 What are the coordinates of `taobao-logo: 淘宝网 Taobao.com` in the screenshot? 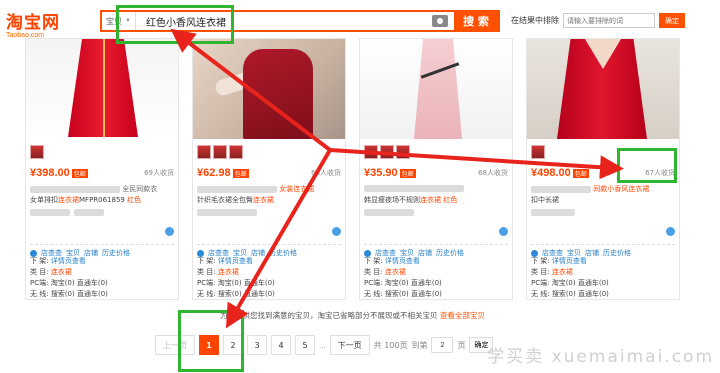 It's located at (45, 23).